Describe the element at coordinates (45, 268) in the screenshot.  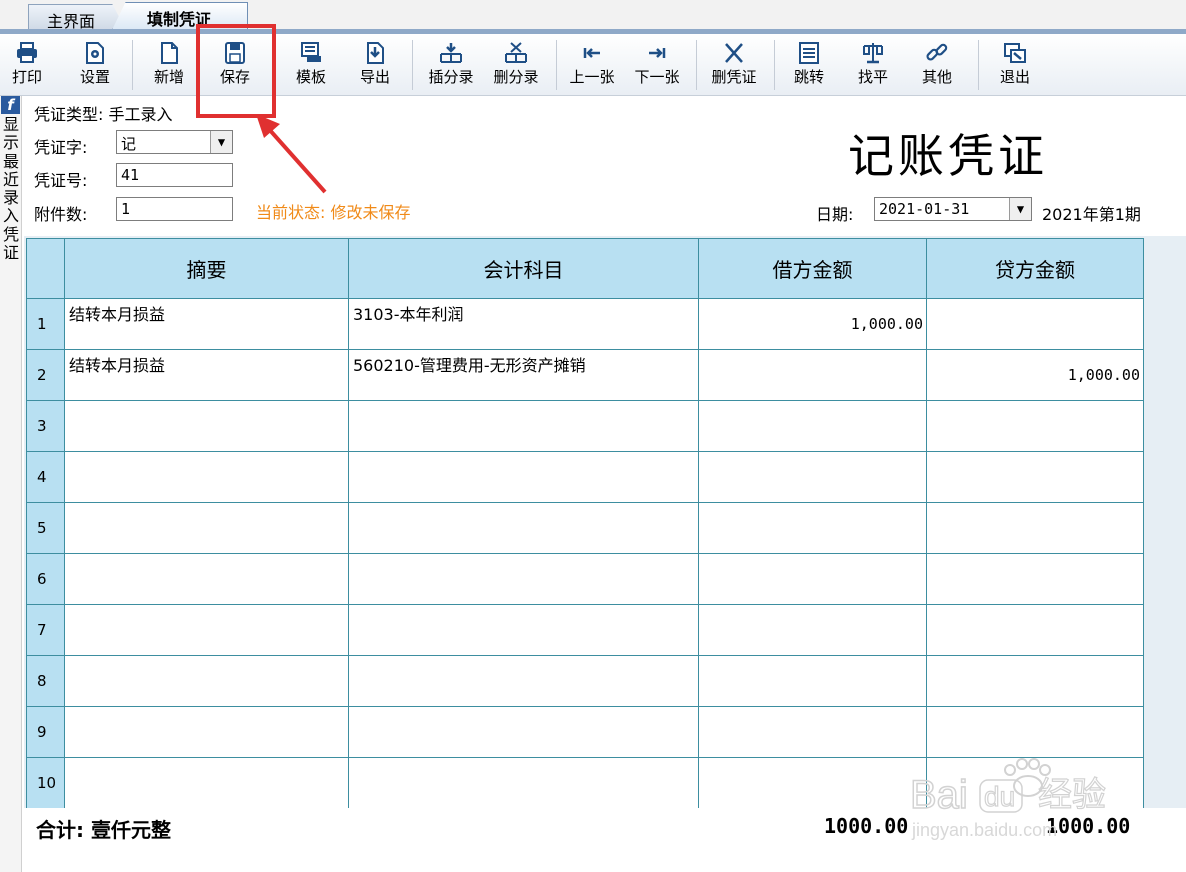
I see `row-number-header` at that location.